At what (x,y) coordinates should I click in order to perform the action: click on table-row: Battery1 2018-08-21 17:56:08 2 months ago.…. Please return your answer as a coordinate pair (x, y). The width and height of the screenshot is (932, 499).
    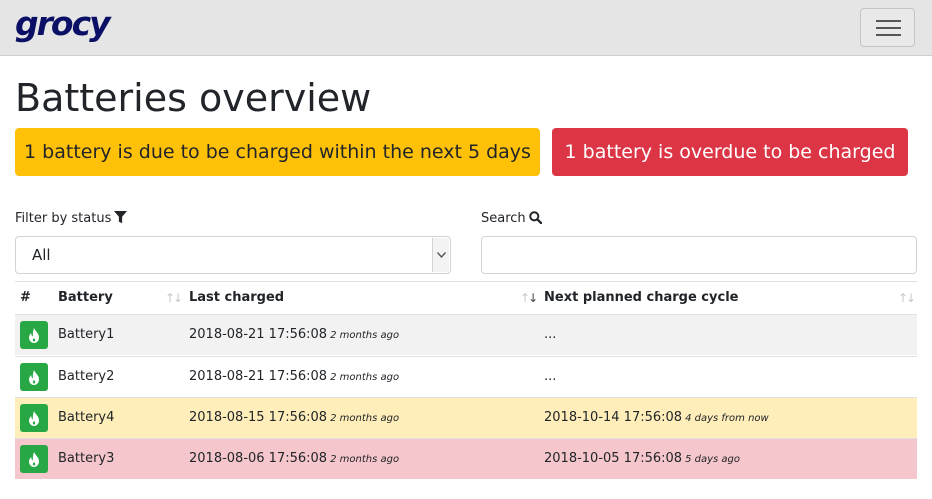
    Looking at the image, I should click on (466, 334).